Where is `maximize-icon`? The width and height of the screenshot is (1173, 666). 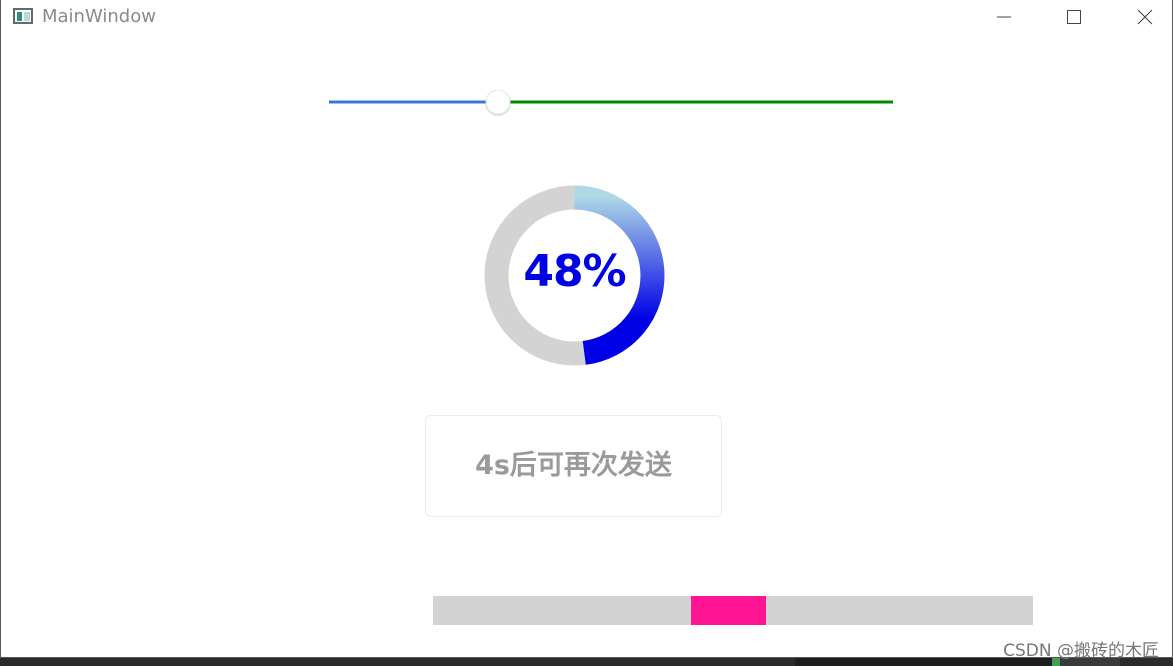
maximize-icon is located at coordinates (1074, 17).